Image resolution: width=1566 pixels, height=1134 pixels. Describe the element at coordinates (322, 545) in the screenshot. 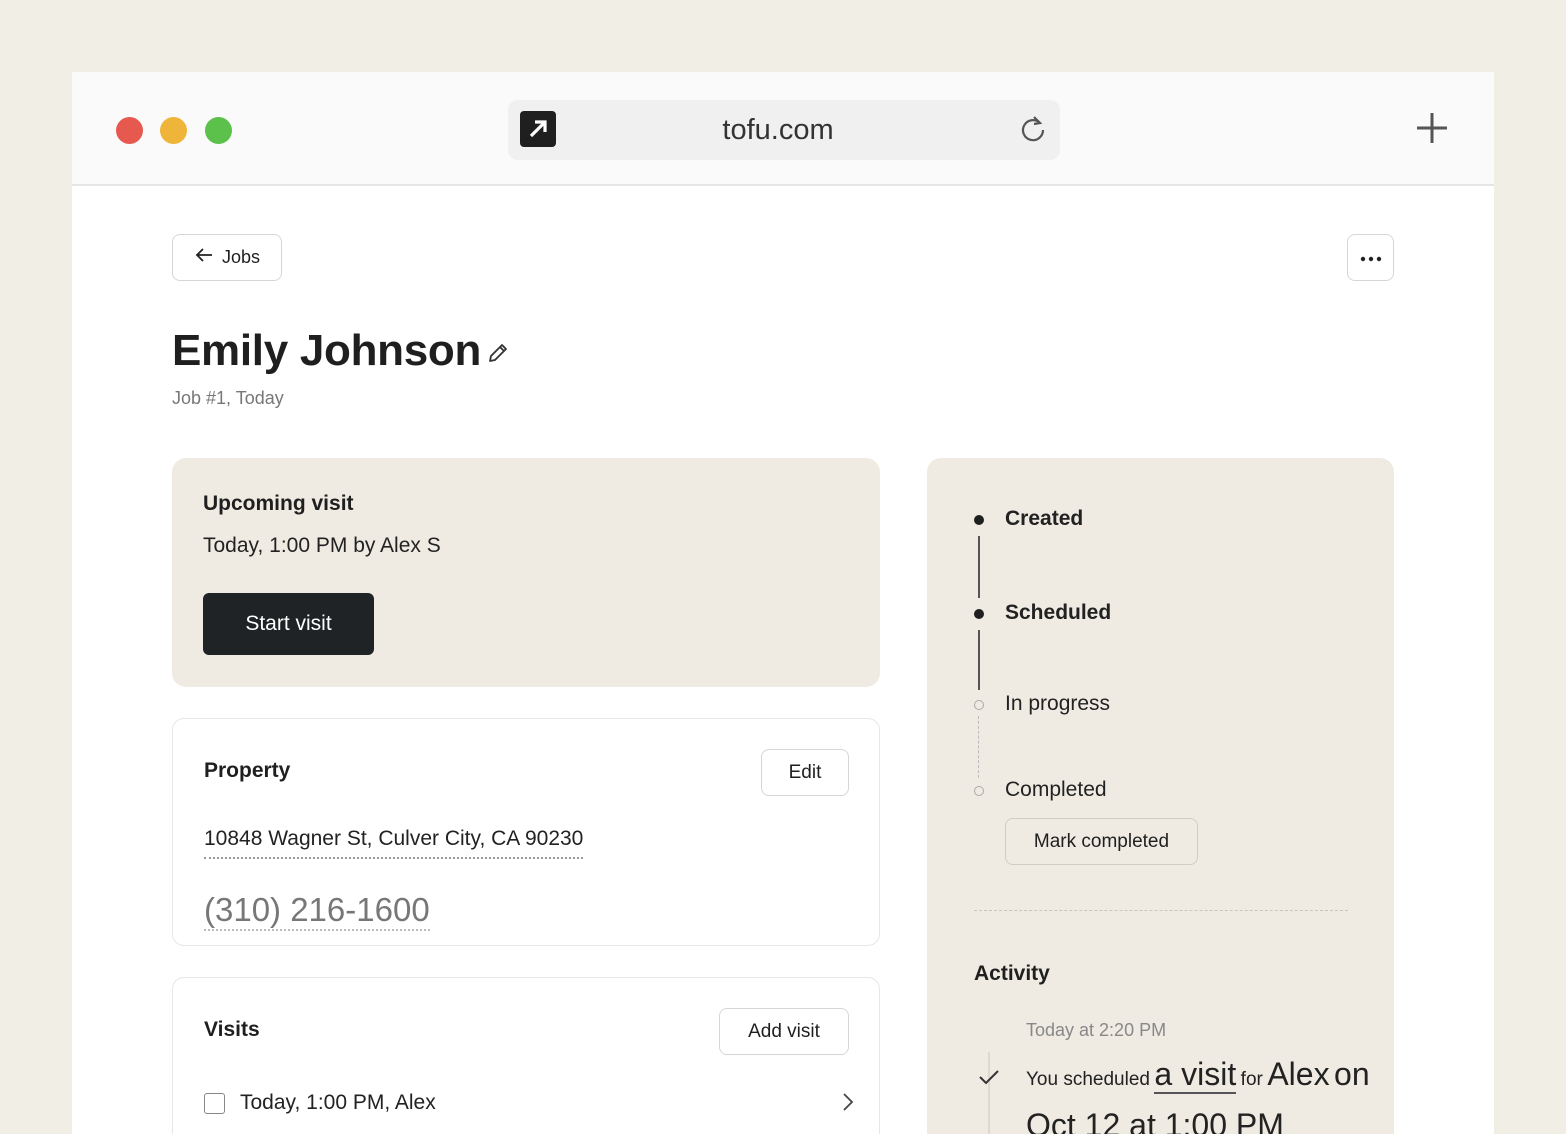

I see `upcoming-visit-detail: Today, 1:00 PM by Alex S` at that location.